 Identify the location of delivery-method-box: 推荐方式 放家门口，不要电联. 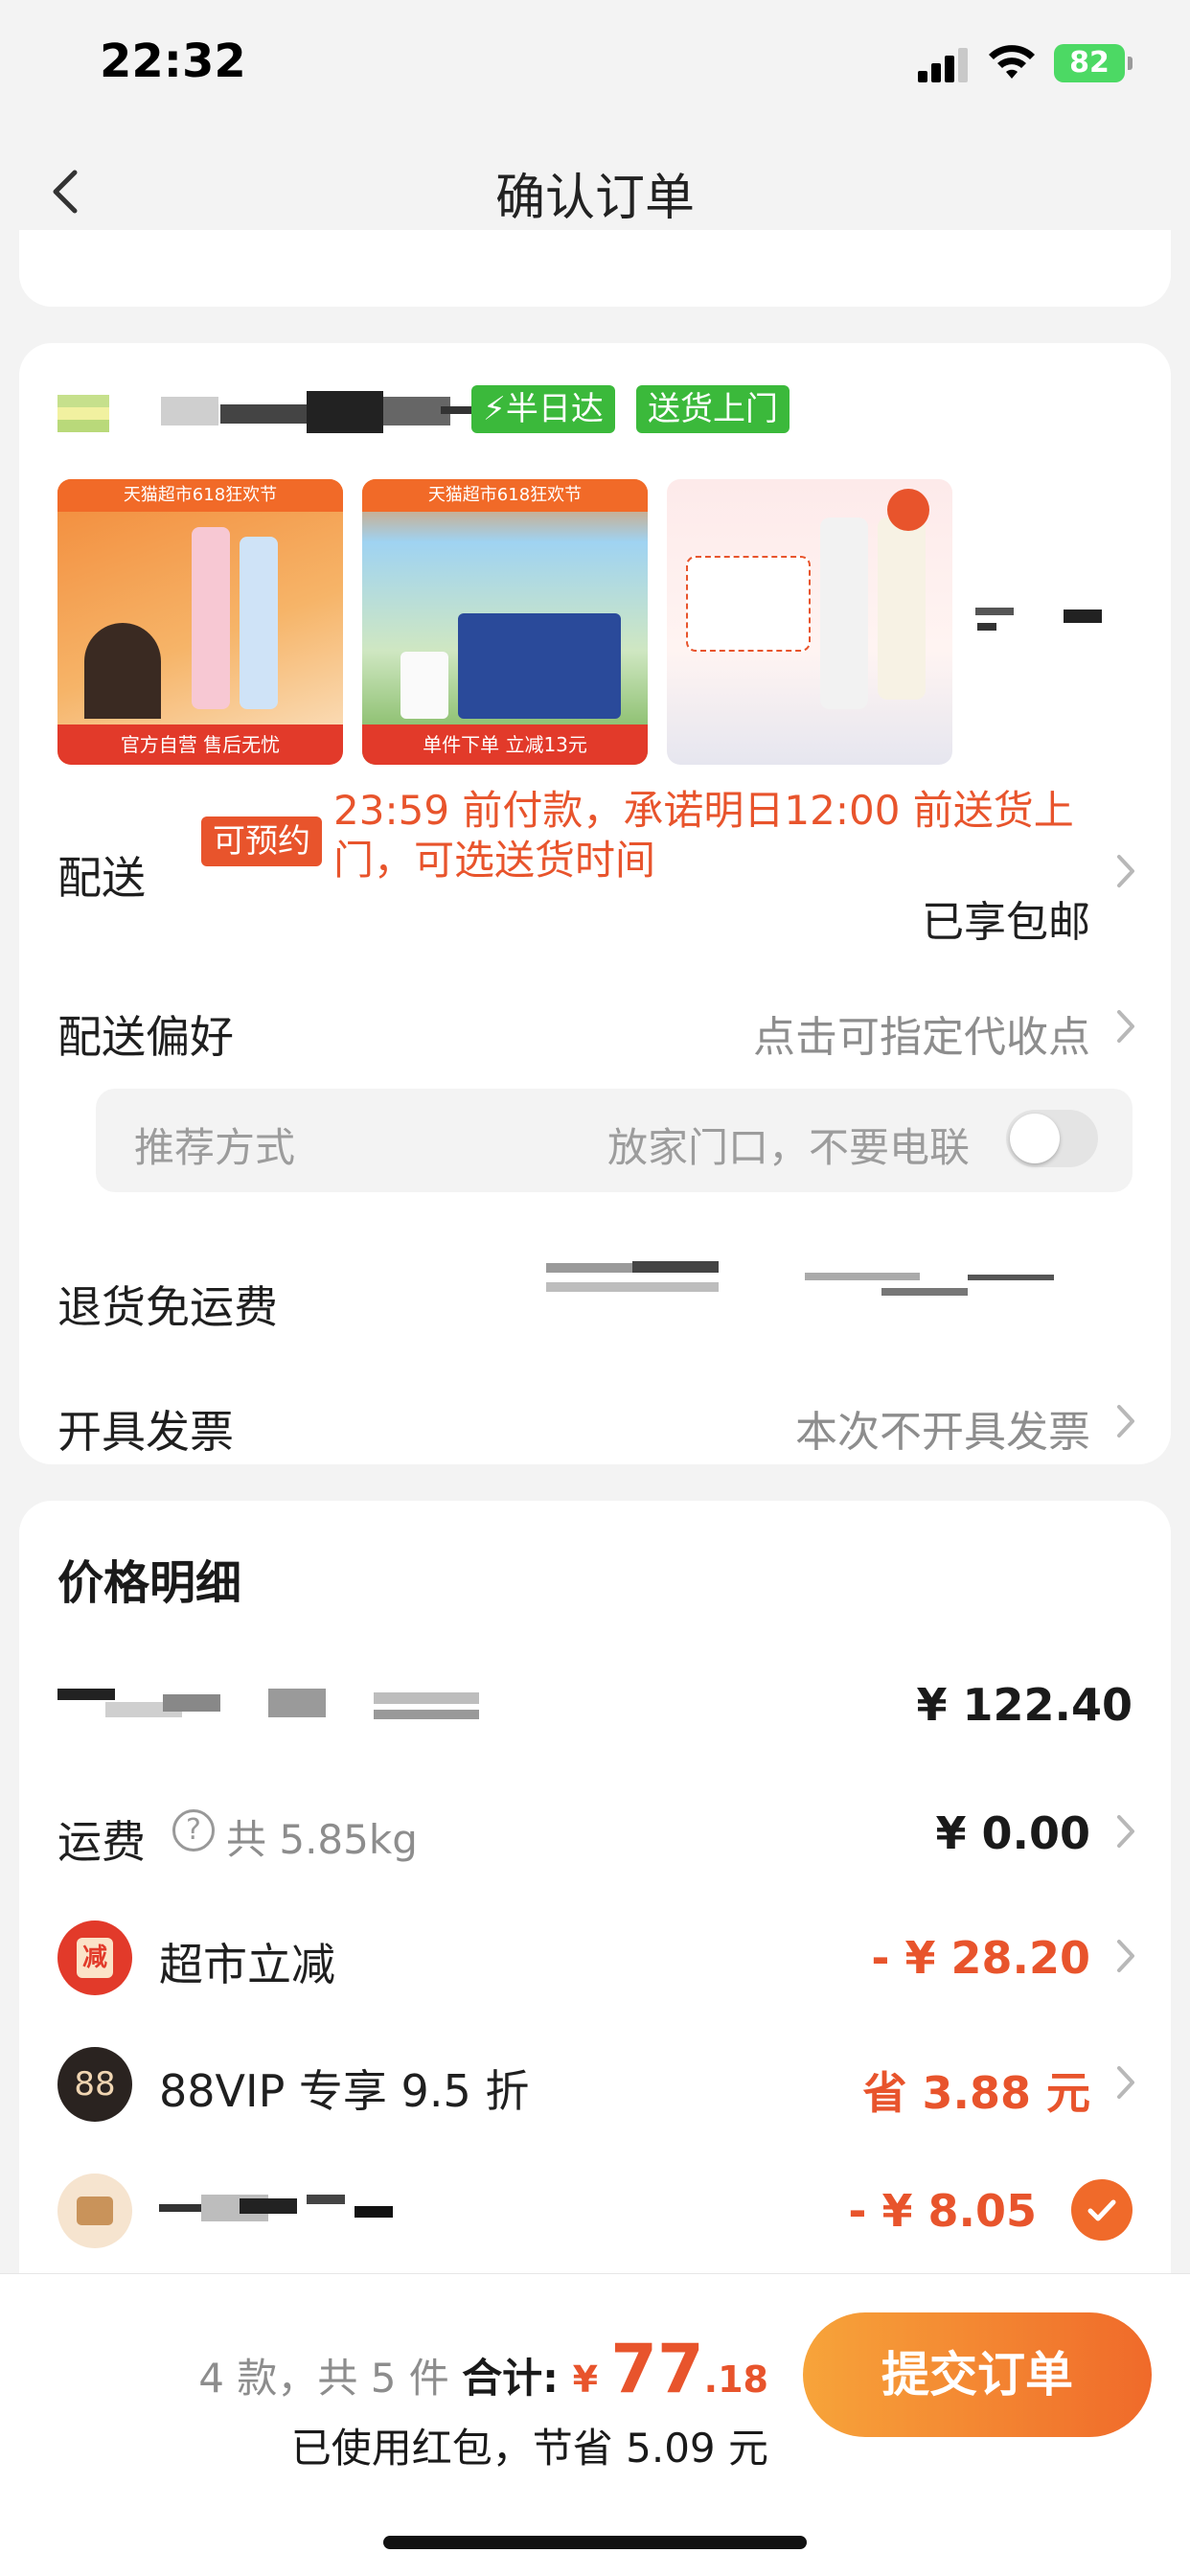
(615, 1140).